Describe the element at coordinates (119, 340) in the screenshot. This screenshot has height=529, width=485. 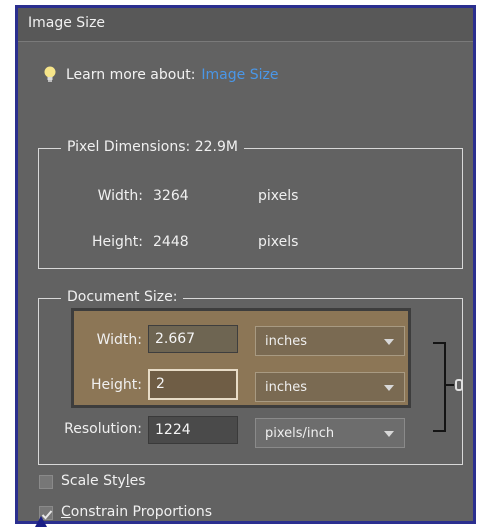
I see `doc-width-label: Width:` at that location.